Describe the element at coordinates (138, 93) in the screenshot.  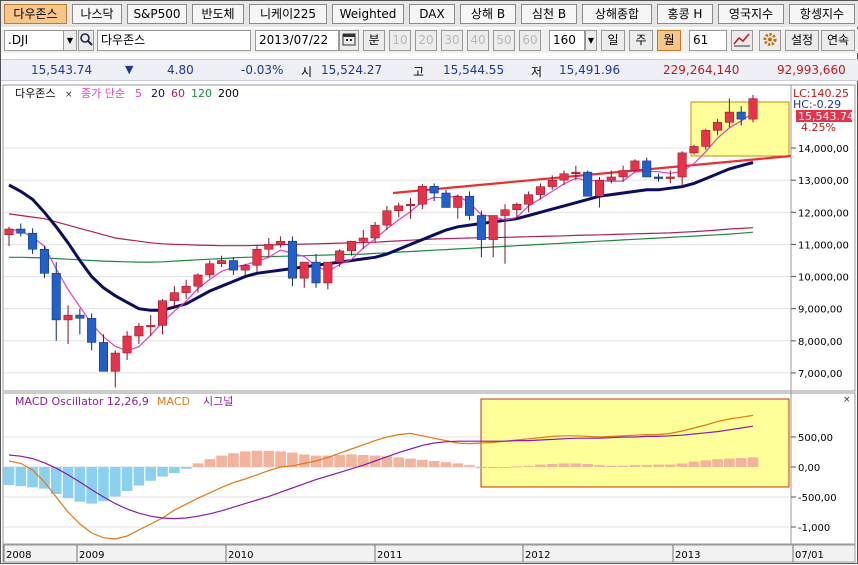
I see `ma5-legend: 5` at that location.